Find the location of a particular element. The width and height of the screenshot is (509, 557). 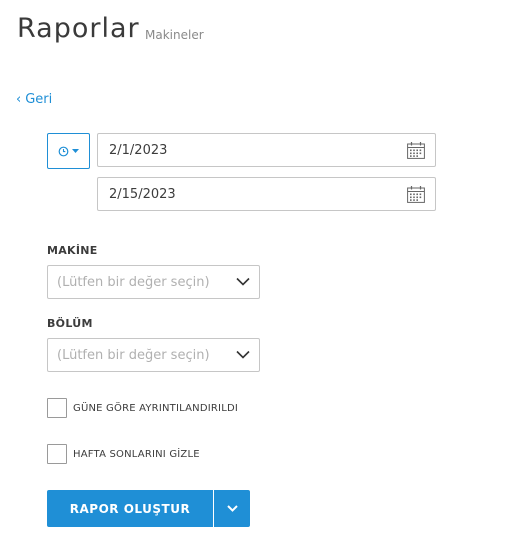

hide-weekends-label: HAFTA SONLARINI GİZLE is located at coordinates (136, 454).